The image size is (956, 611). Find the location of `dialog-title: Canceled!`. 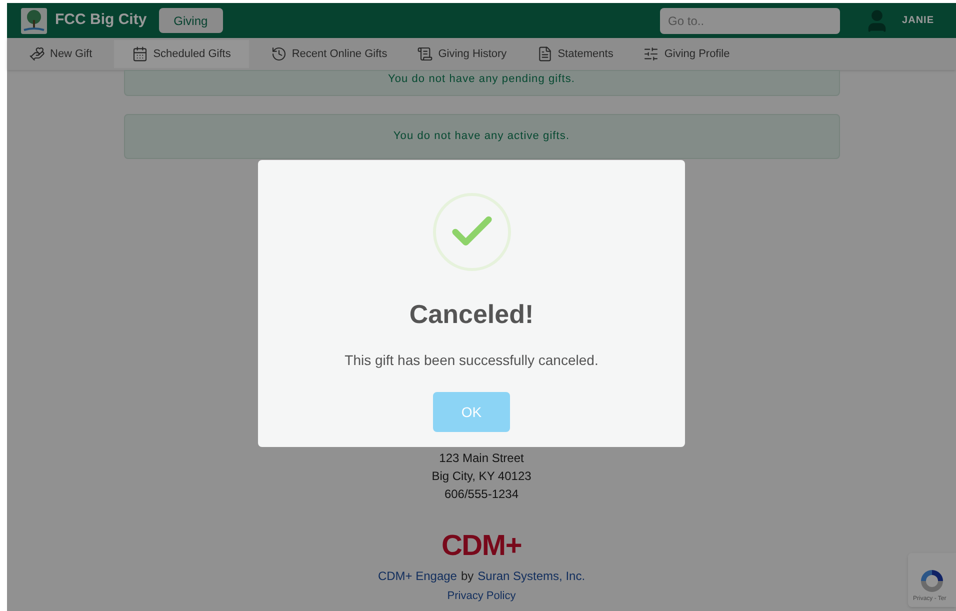

dialog-title: Canceled! is located at coordinates (471, 314).